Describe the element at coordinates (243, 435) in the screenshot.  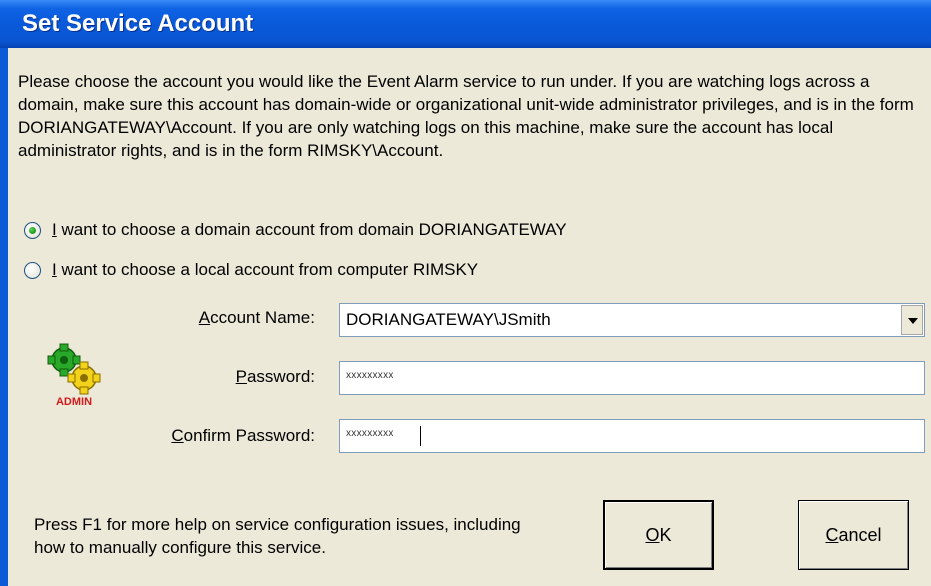
I see `confirm-password-label: Confirm Password:` at that location.